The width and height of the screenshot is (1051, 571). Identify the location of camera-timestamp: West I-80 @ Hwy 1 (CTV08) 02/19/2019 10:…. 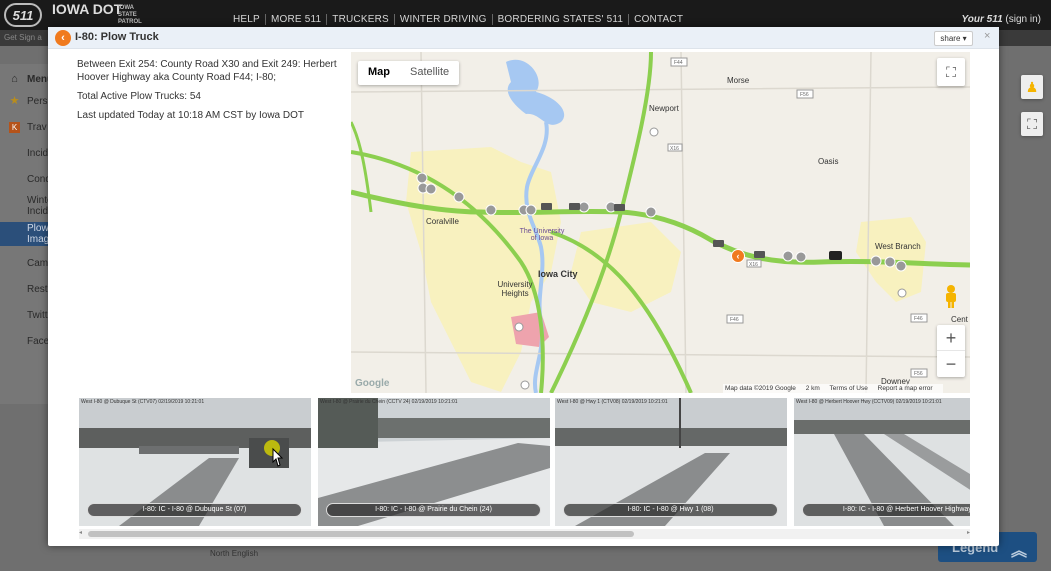
(612, 402).